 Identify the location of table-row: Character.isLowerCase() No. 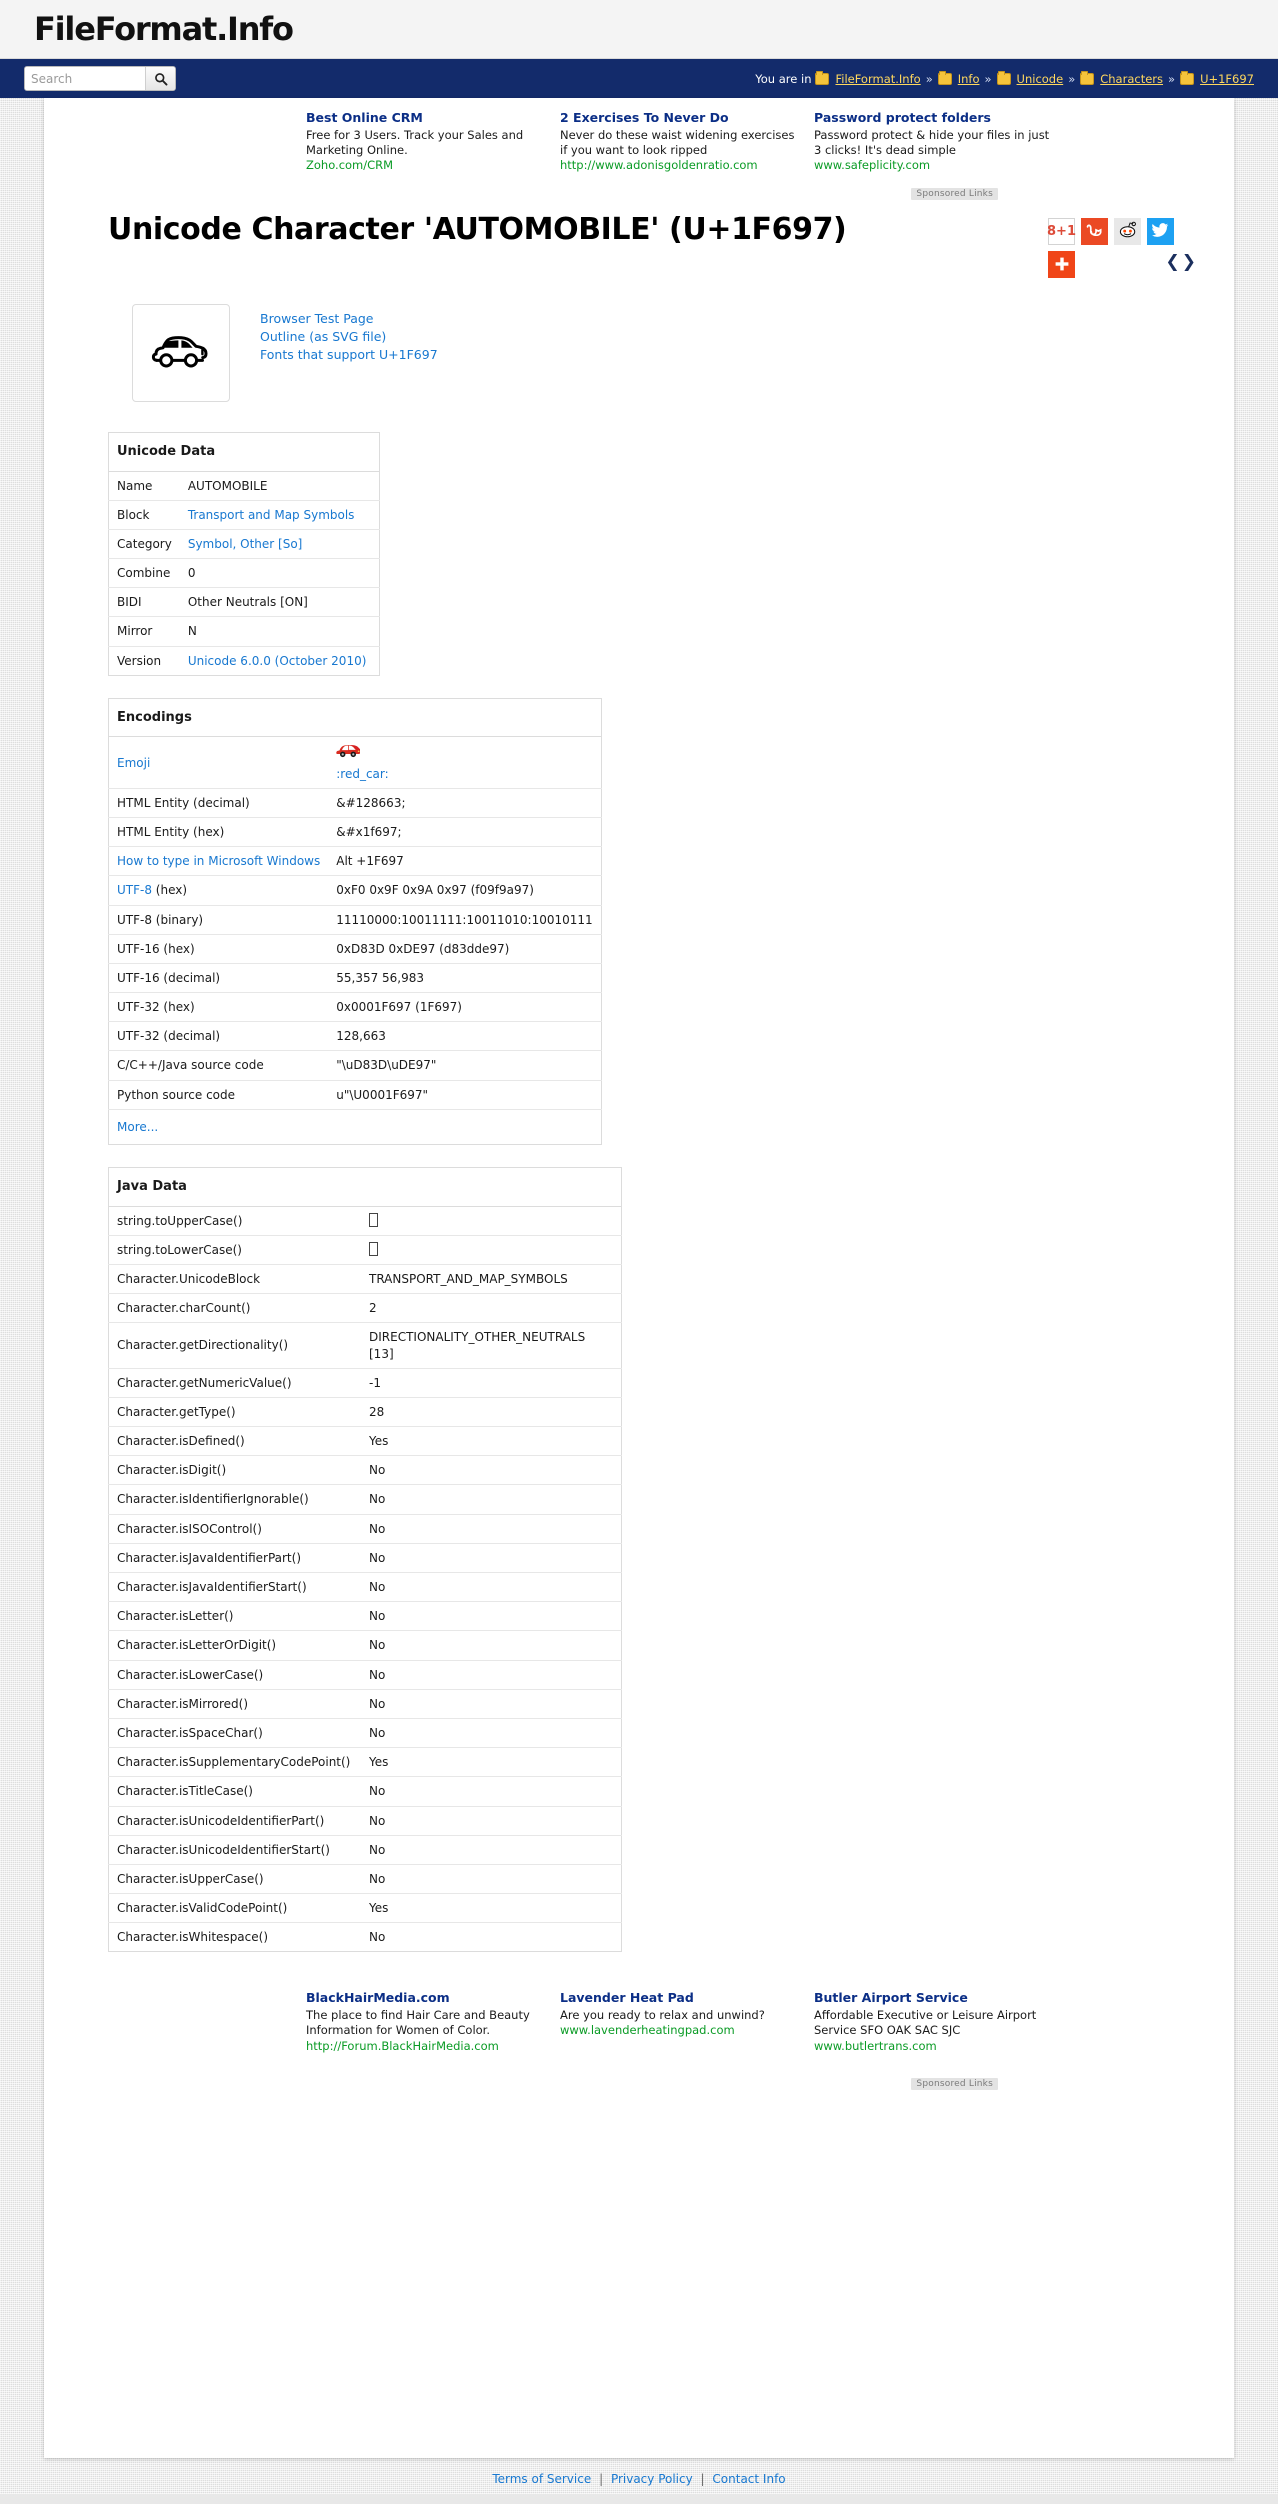
(365, 1675).